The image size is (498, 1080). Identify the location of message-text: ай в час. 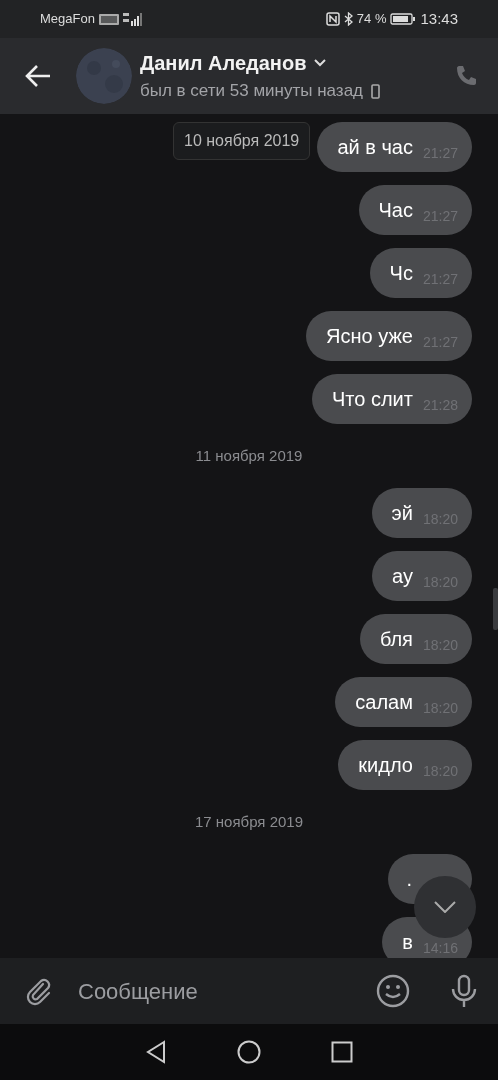
(375, 147).